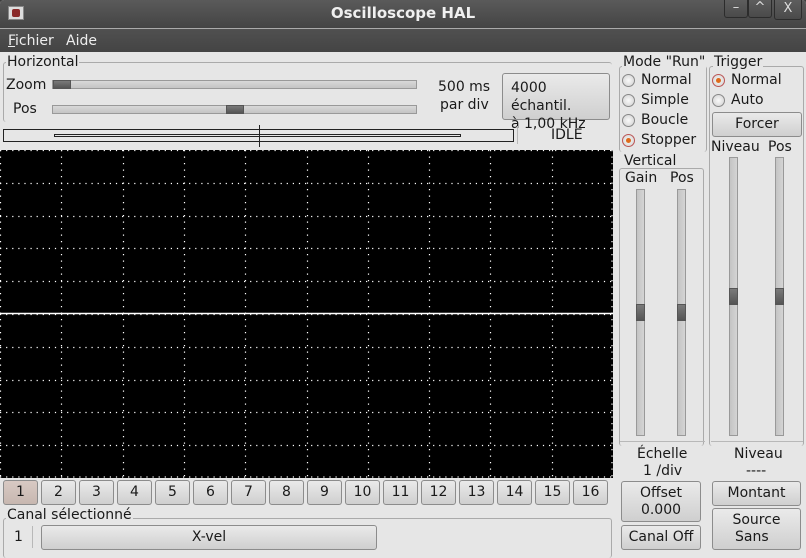 The image size is (806, 558). What do you see at coordinates (362, 492) in the screenshot?
I see `channel-button-10: 10` at bounding box center [362, 492].